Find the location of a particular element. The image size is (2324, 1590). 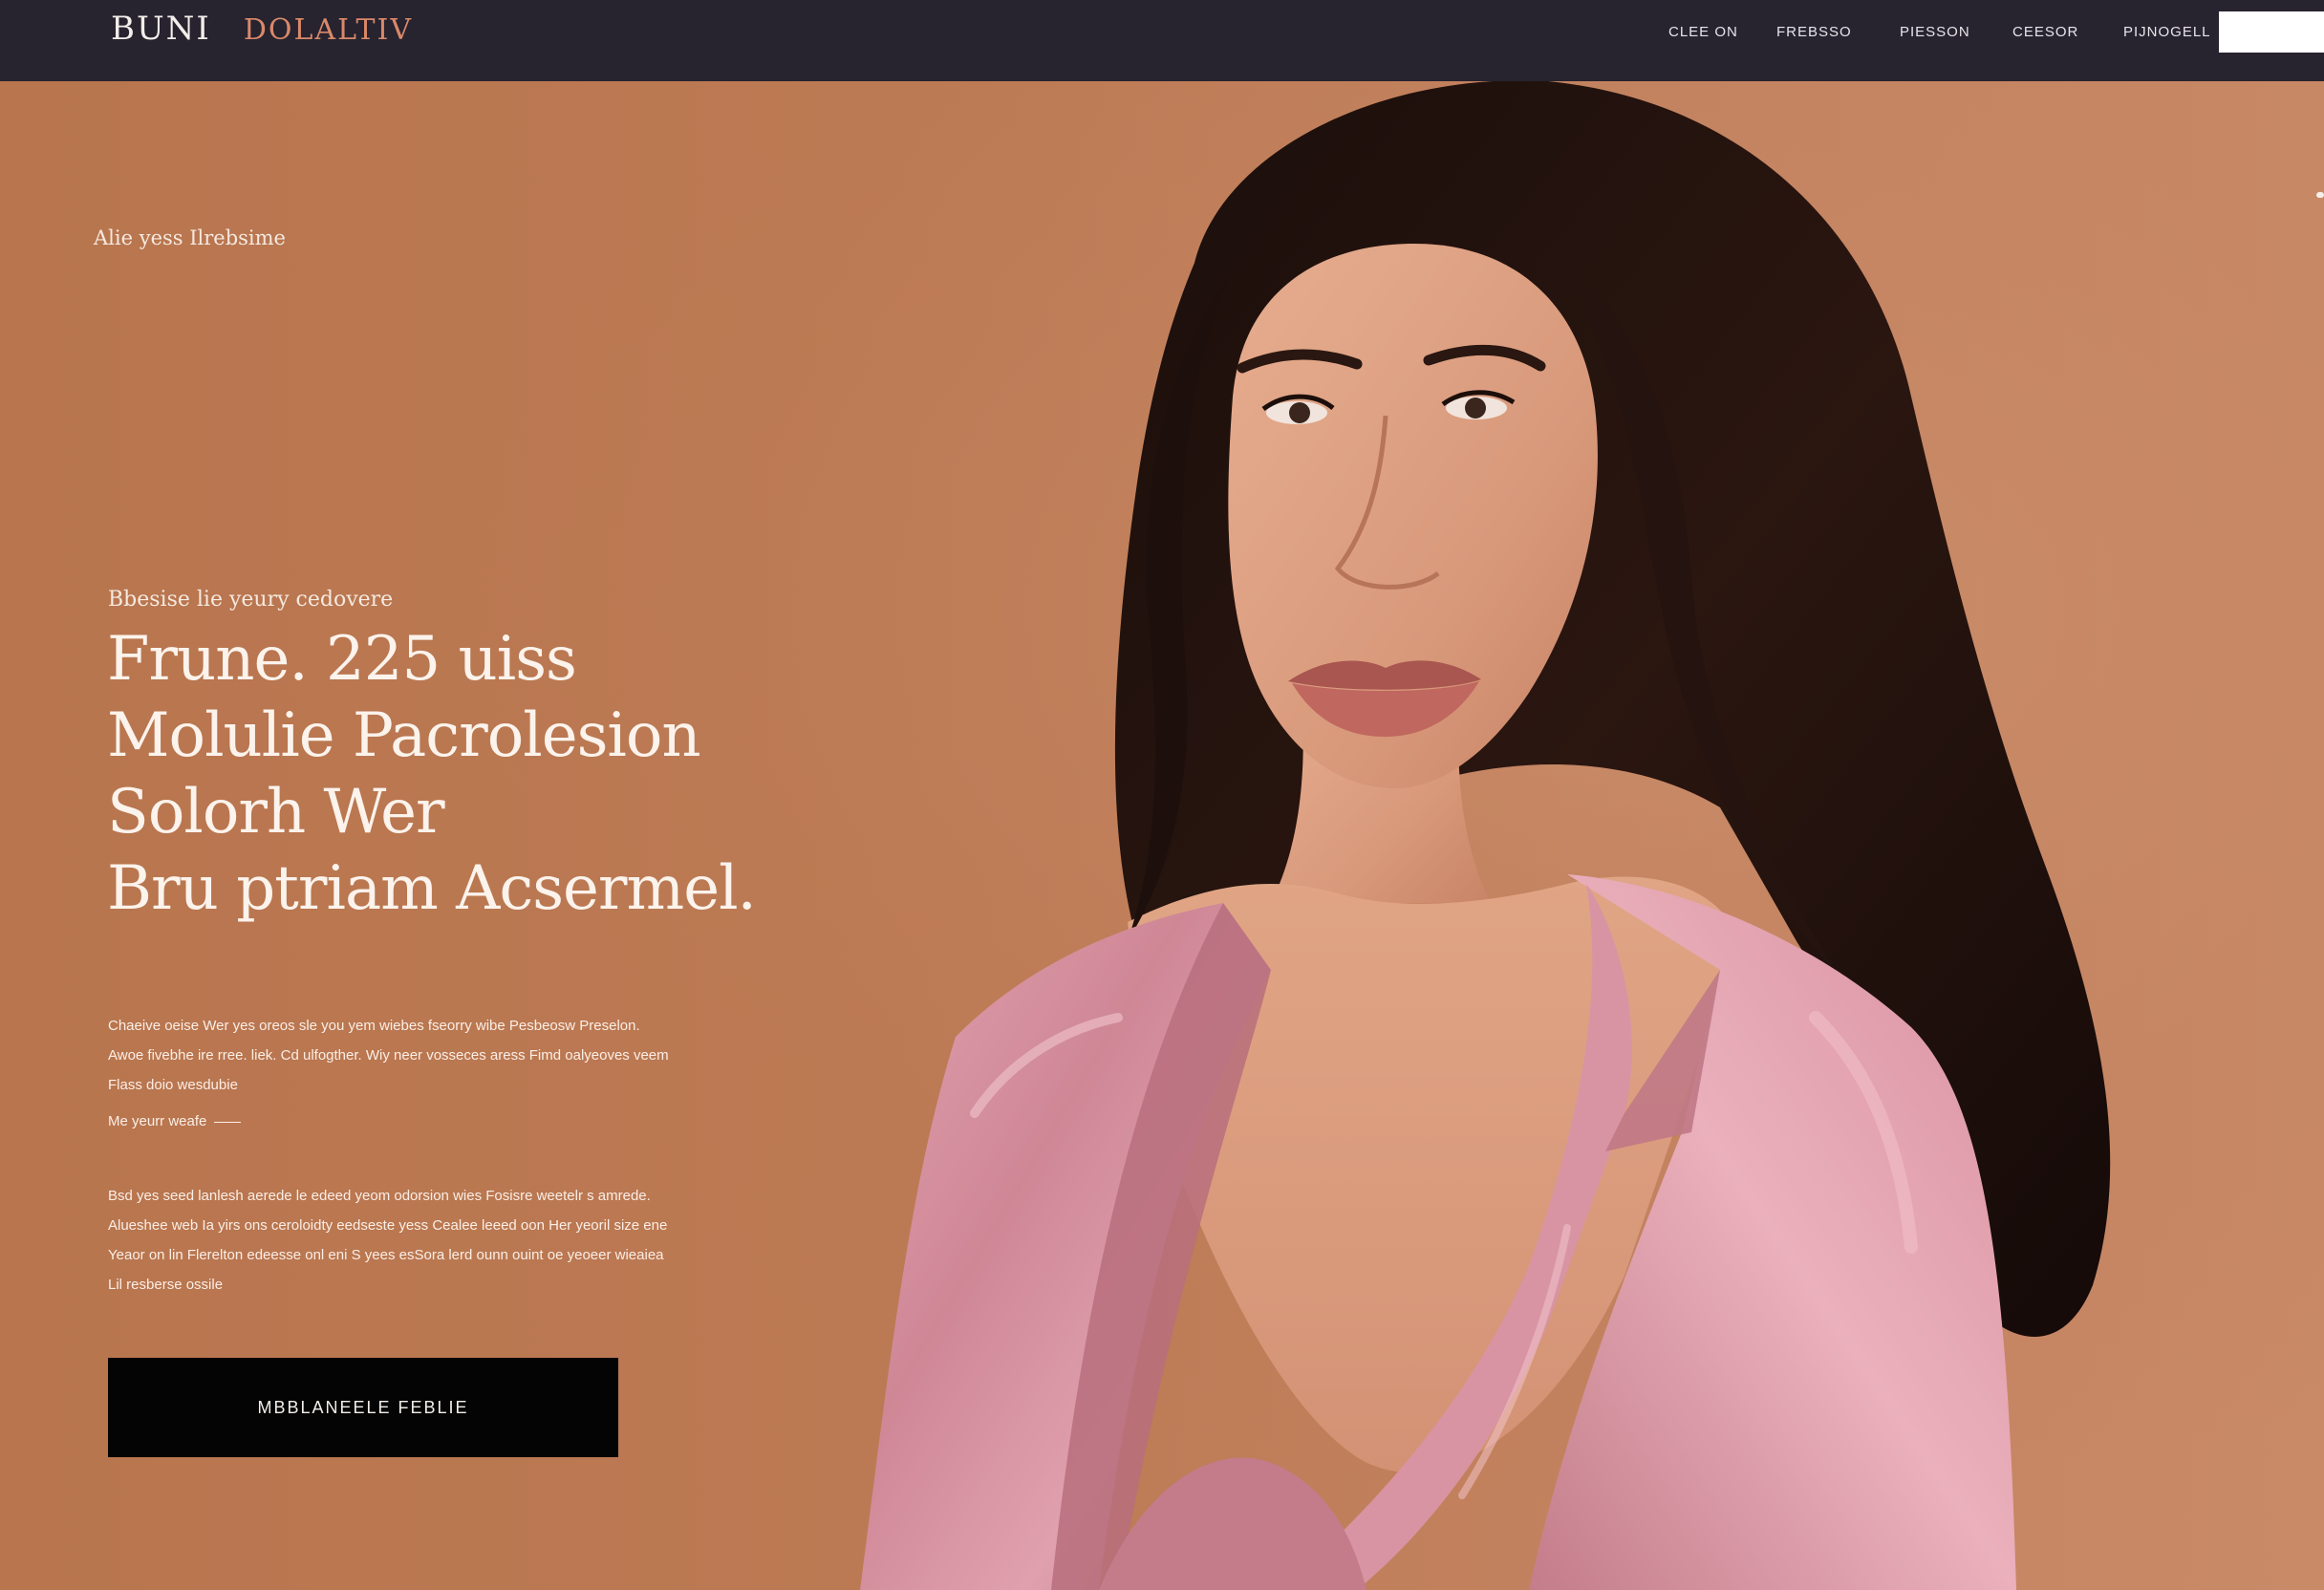

brand-logo: BUNI DOLALTIV is located at coordinates (262, 30).